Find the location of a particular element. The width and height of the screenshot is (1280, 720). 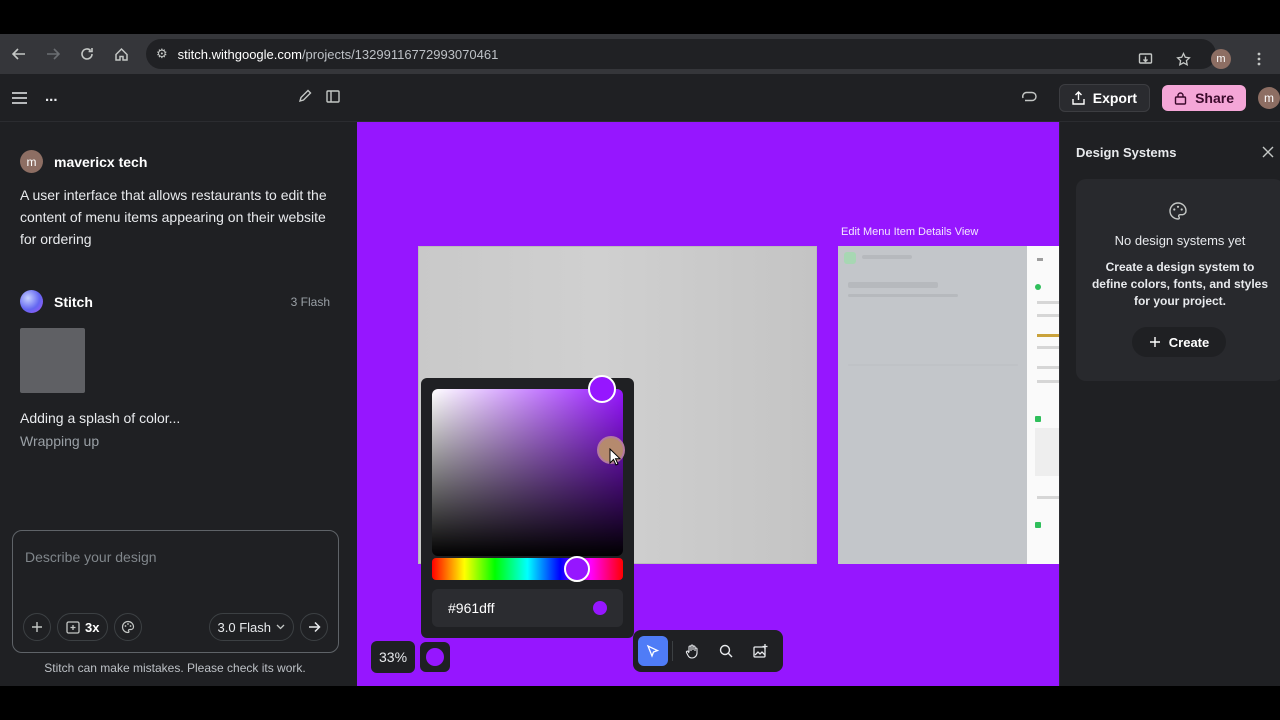

status-line-secondary: Wrapping up is located at coordinates (60, 441).